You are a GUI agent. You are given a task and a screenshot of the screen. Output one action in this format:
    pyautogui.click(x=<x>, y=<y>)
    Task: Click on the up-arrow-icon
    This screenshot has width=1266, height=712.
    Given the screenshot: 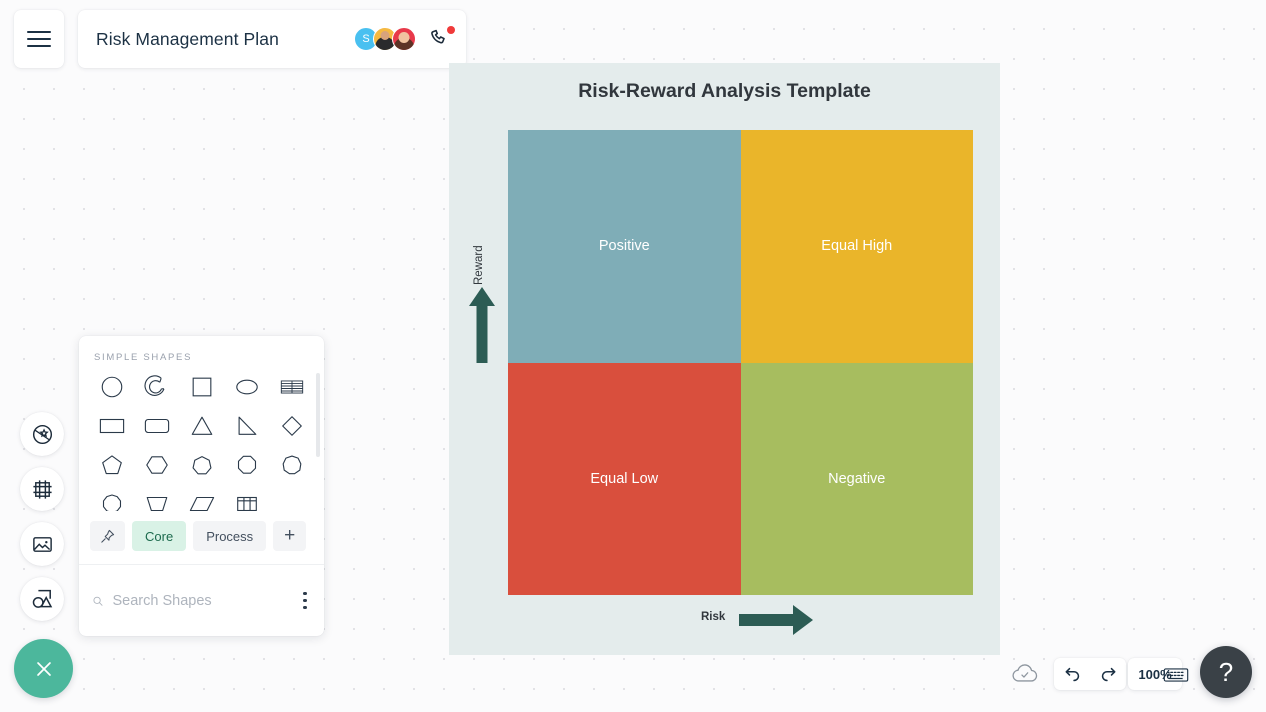 What is the action you would take?
    pyautogui.click(x=482, y=325)
    